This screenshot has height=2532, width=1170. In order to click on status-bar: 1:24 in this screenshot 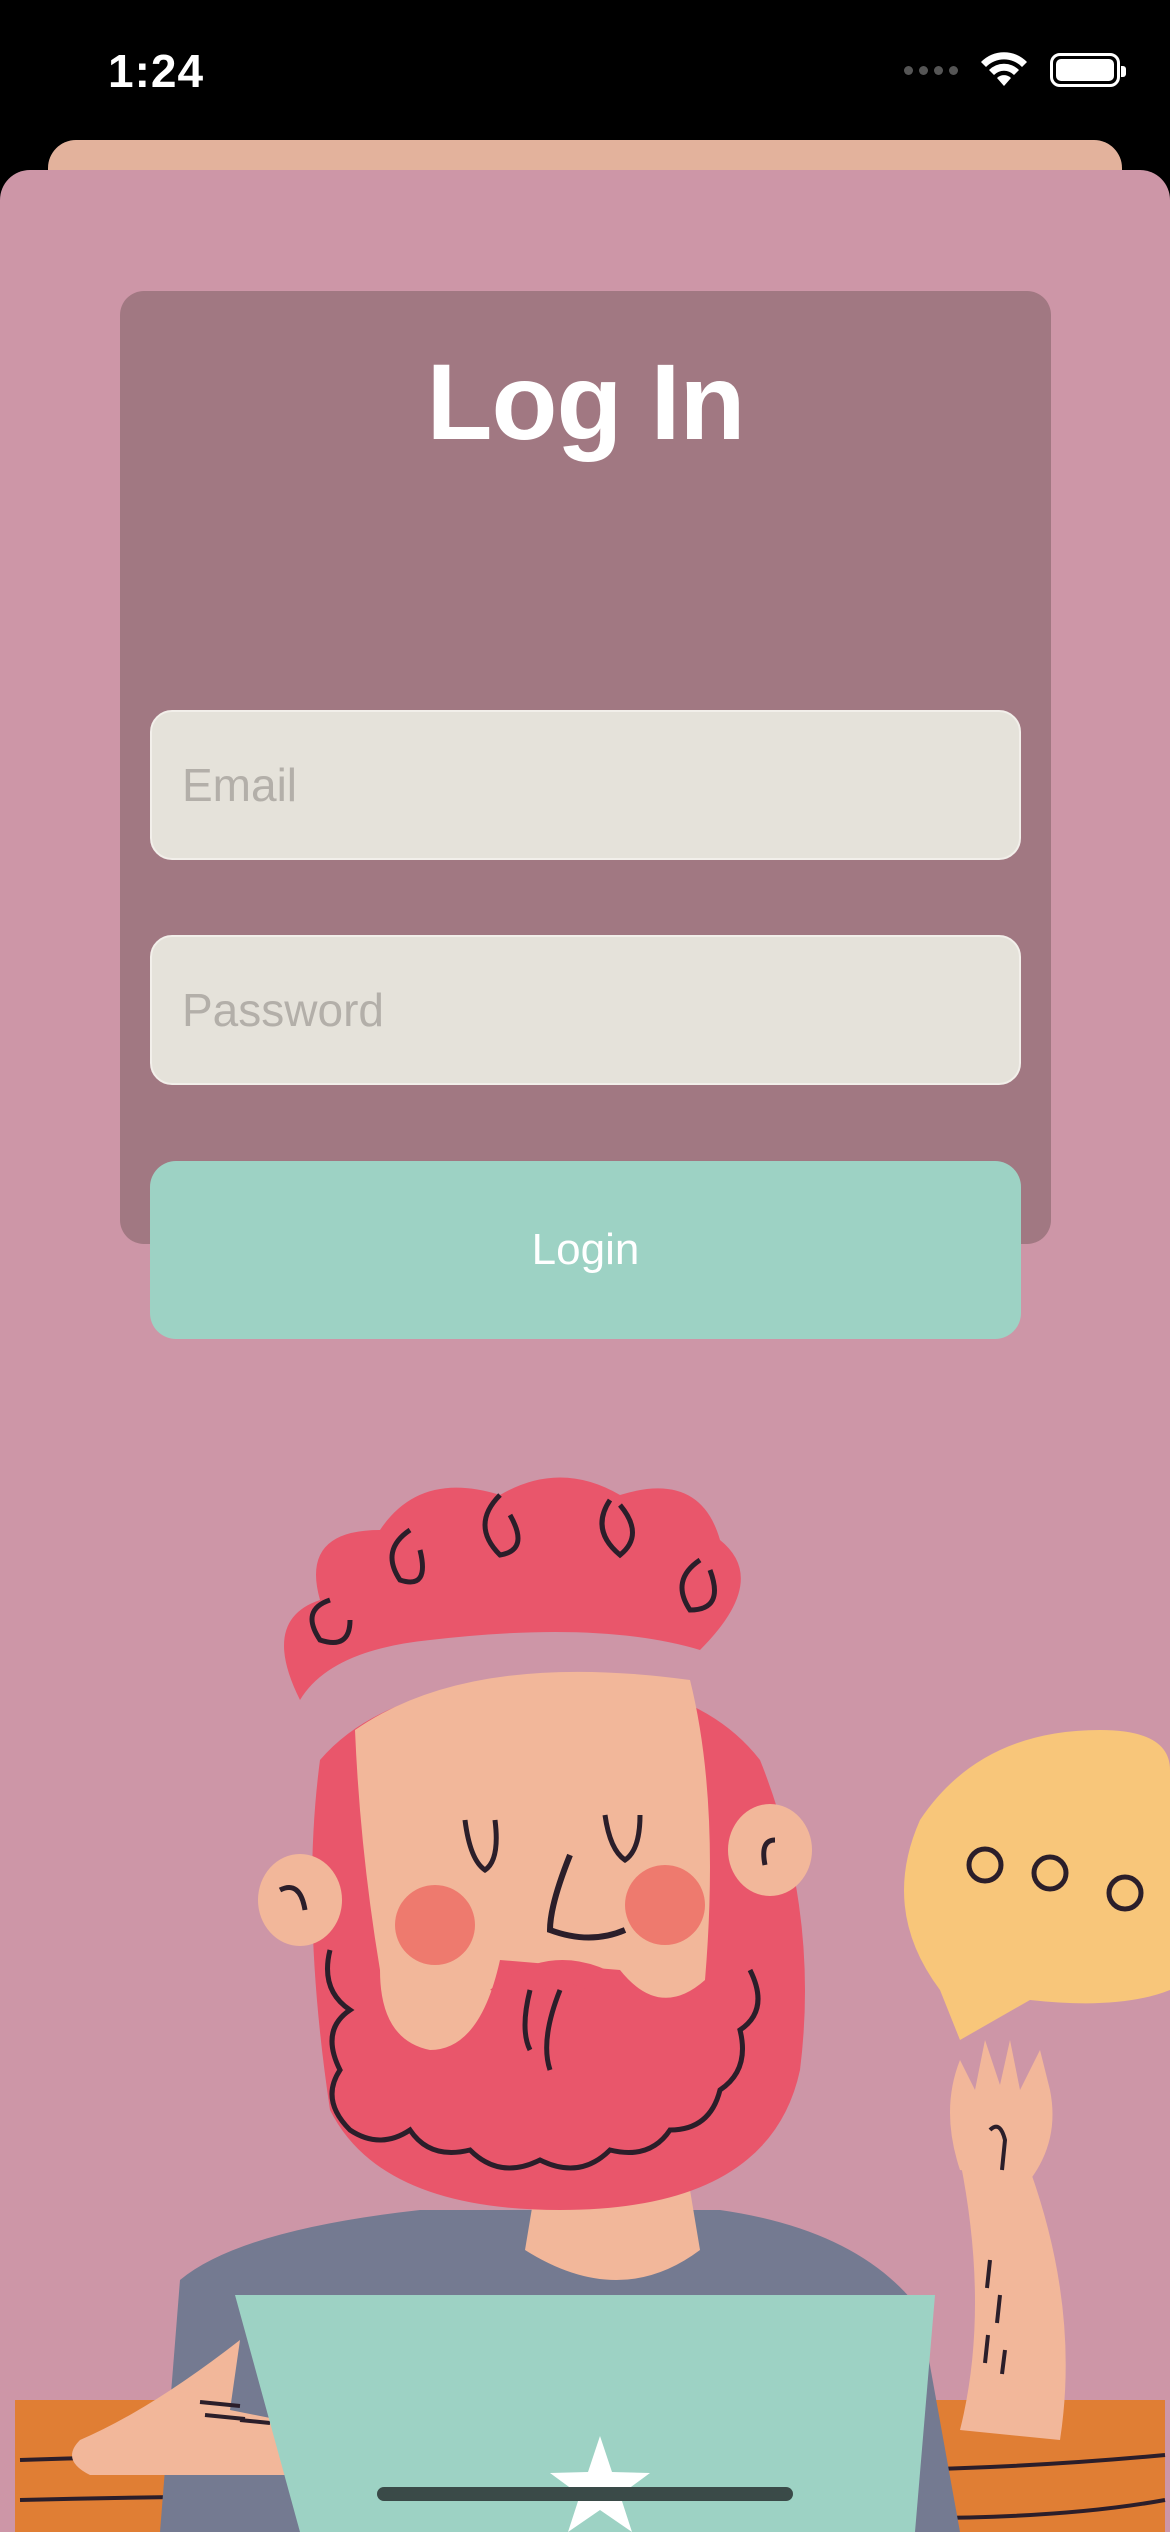, I will do `click(585, 75)`.